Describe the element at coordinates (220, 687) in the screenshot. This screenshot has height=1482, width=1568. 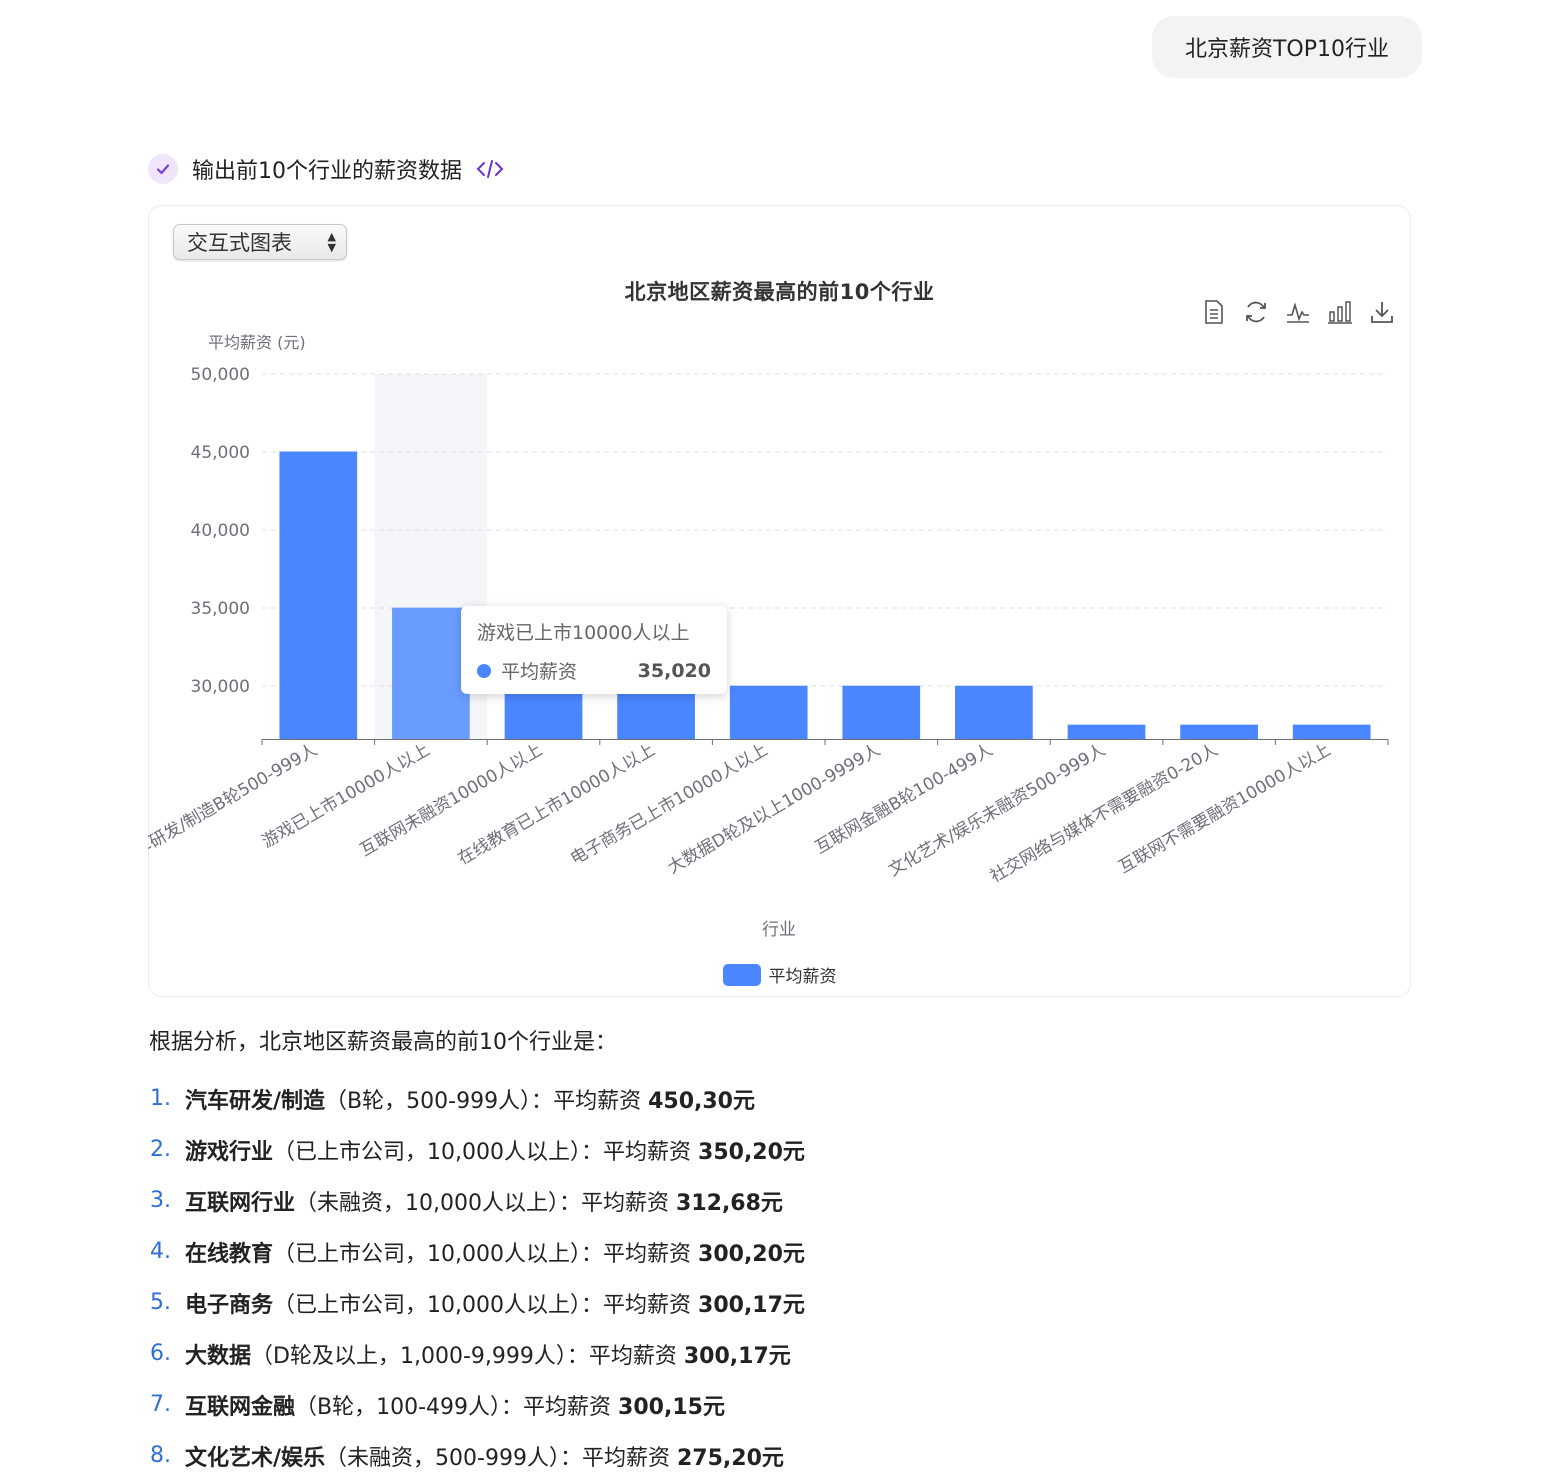
I see `y-tick-label: 30,000` at that location.